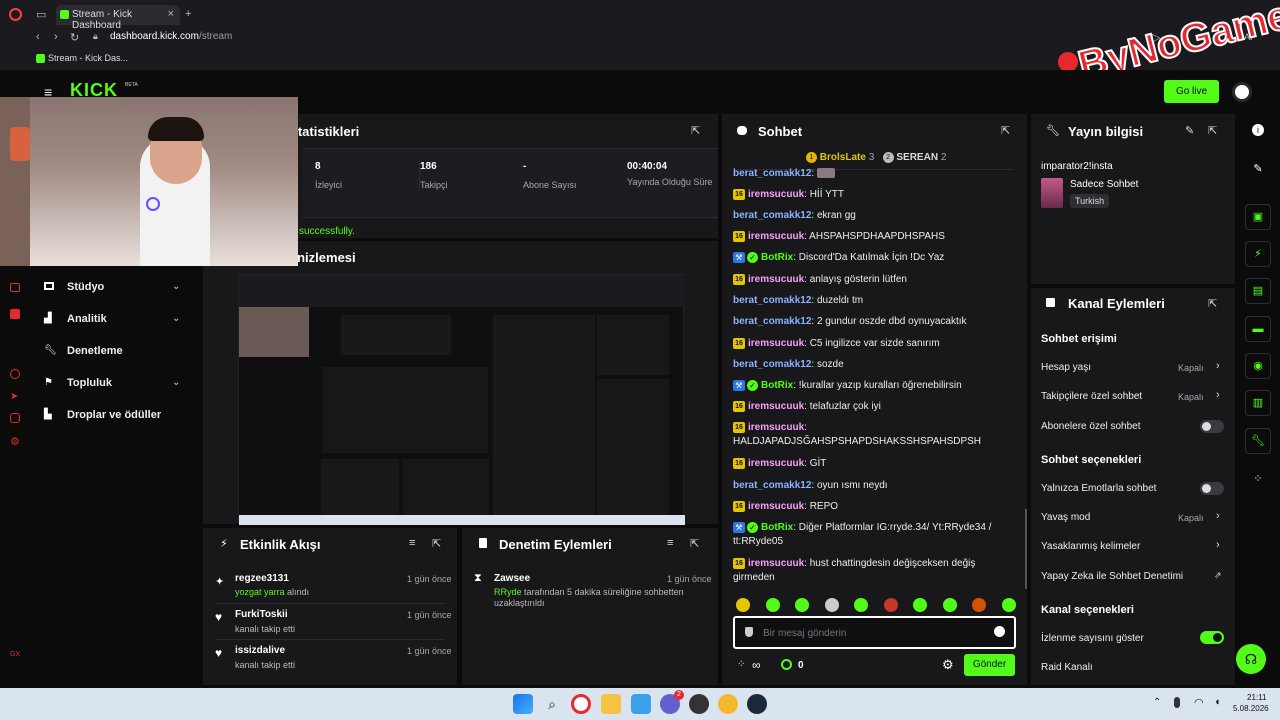  Describe the element at coordinates (1242, 92) in the screenshot. I see `profile-avatar` at that location.